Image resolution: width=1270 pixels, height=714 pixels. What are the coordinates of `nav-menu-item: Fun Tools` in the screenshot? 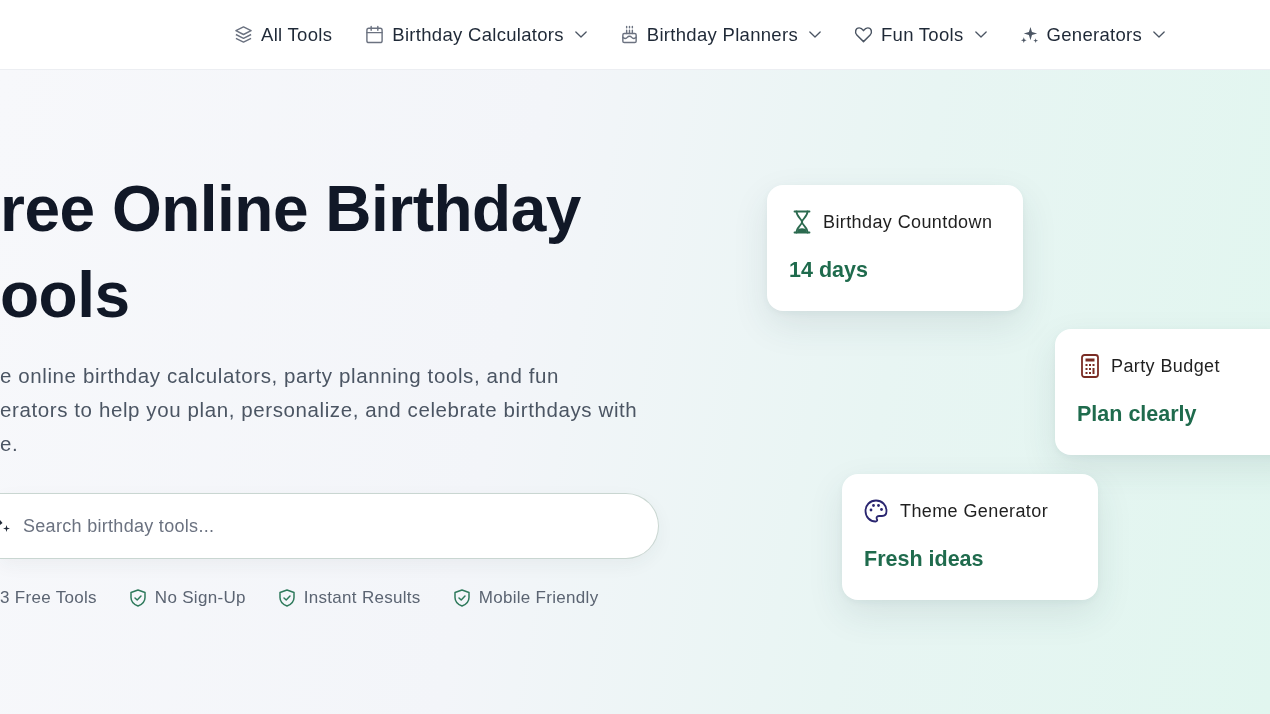 It's located at (920, 34).